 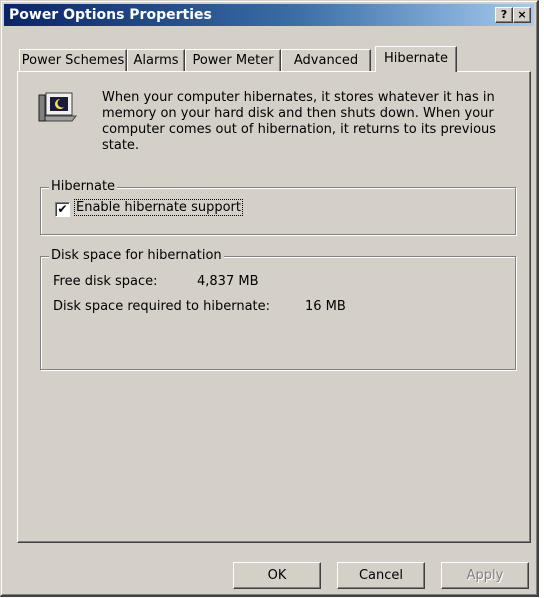 What do you see at coordinates (73, 60) in the screenshot?
I see `tab-power-schemes: Power Schemes` at bounding box center [73, 60].